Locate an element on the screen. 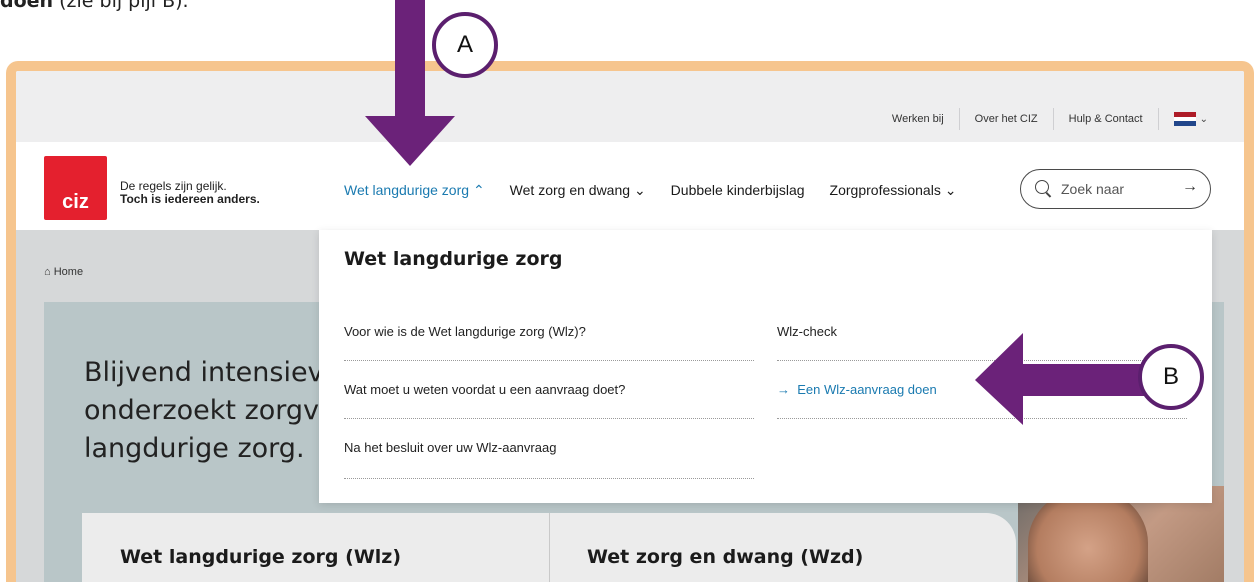 This screenshot has width=1256, height=582. ciz-logo: ciz is located at coordinates (75, 188).